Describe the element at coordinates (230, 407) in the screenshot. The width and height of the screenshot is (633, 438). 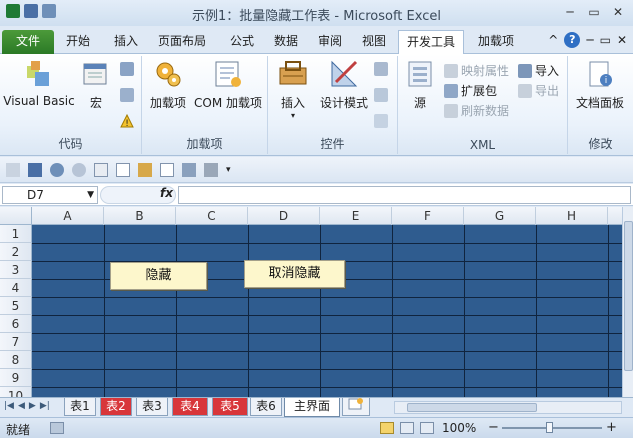
I see `sheet-tab: 表5` at that location.